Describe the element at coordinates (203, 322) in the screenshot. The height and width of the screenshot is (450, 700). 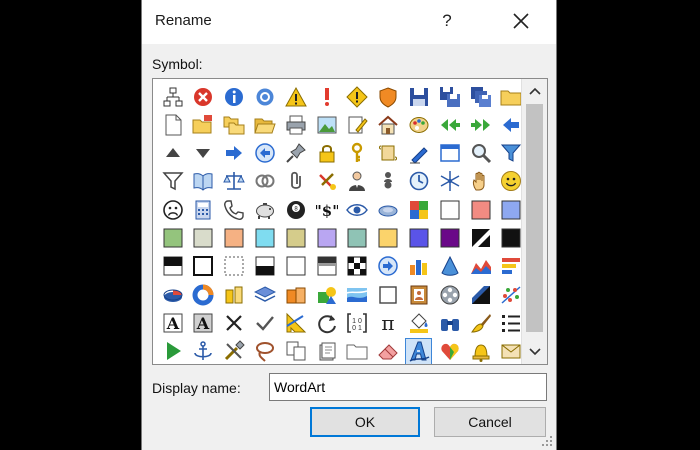
I see `symbol-cell: A` at that location.